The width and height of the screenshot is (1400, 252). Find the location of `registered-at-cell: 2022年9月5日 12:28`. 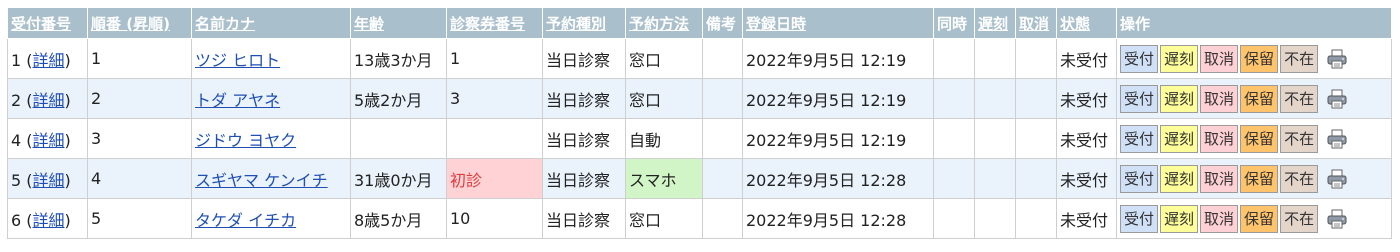

registered-at-cell: 2022年9月5日 12:28 is located at coordinates (838, 178).